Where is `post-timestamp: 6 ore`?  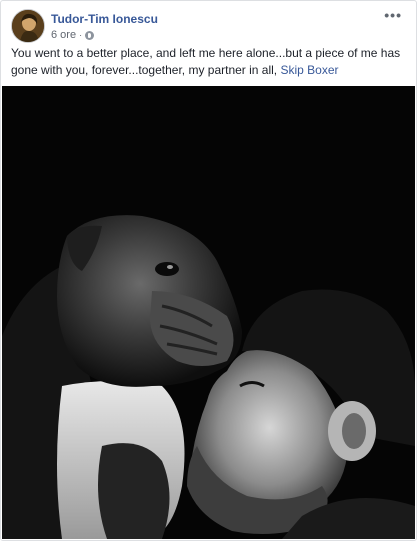
post-timestamp: 6 ore is located at coordinates (63, 35).